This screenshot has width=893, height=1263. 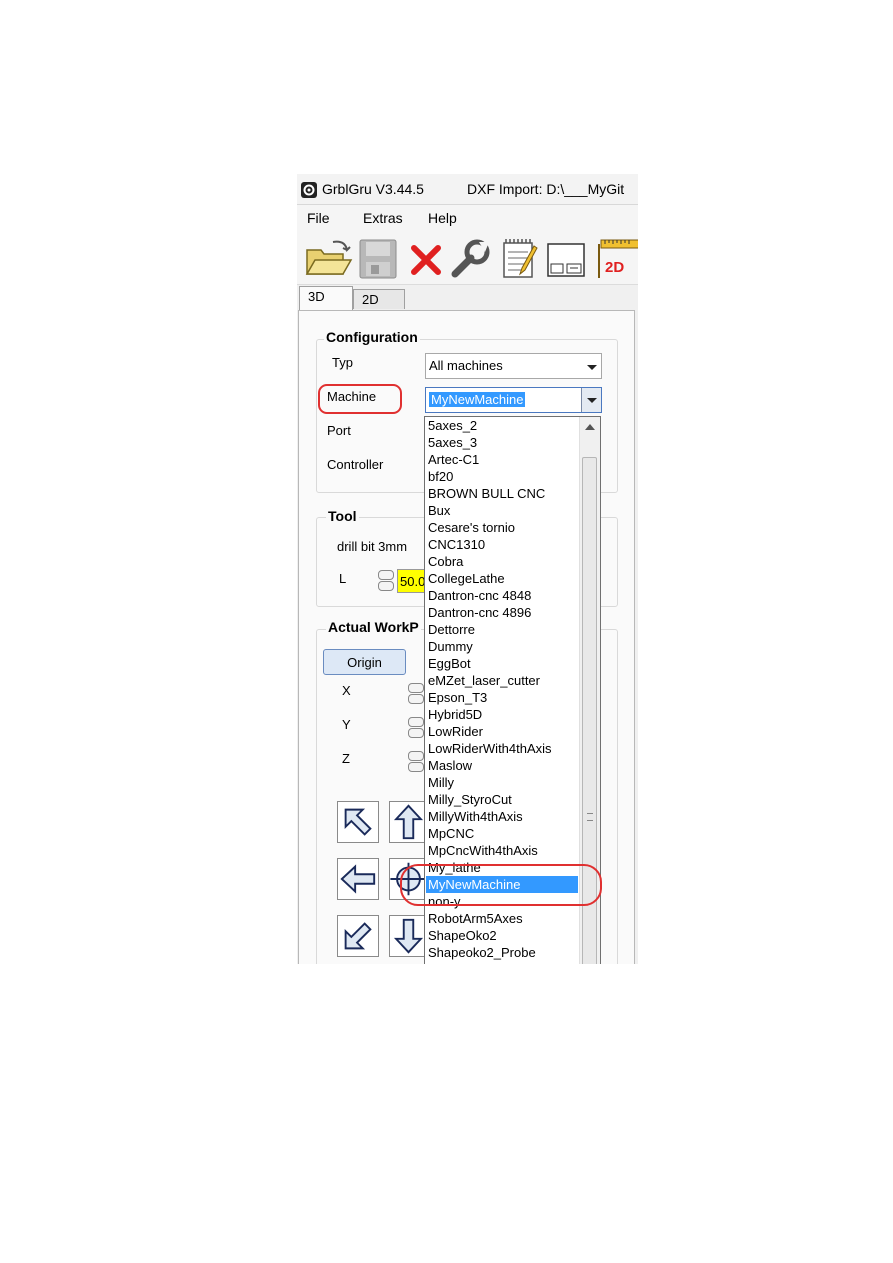 I want to click on menu-bar: File Extras Help, so click(x=467, y=218).